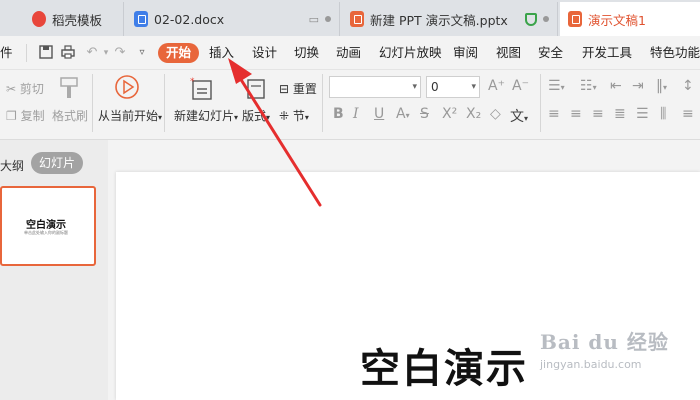 Image resolution: width=700 pixels, height=400 pixels. What do you see at coordinates (68, 53) in the screenshot?
I see `print-icon` at bounding box center [68, 53].